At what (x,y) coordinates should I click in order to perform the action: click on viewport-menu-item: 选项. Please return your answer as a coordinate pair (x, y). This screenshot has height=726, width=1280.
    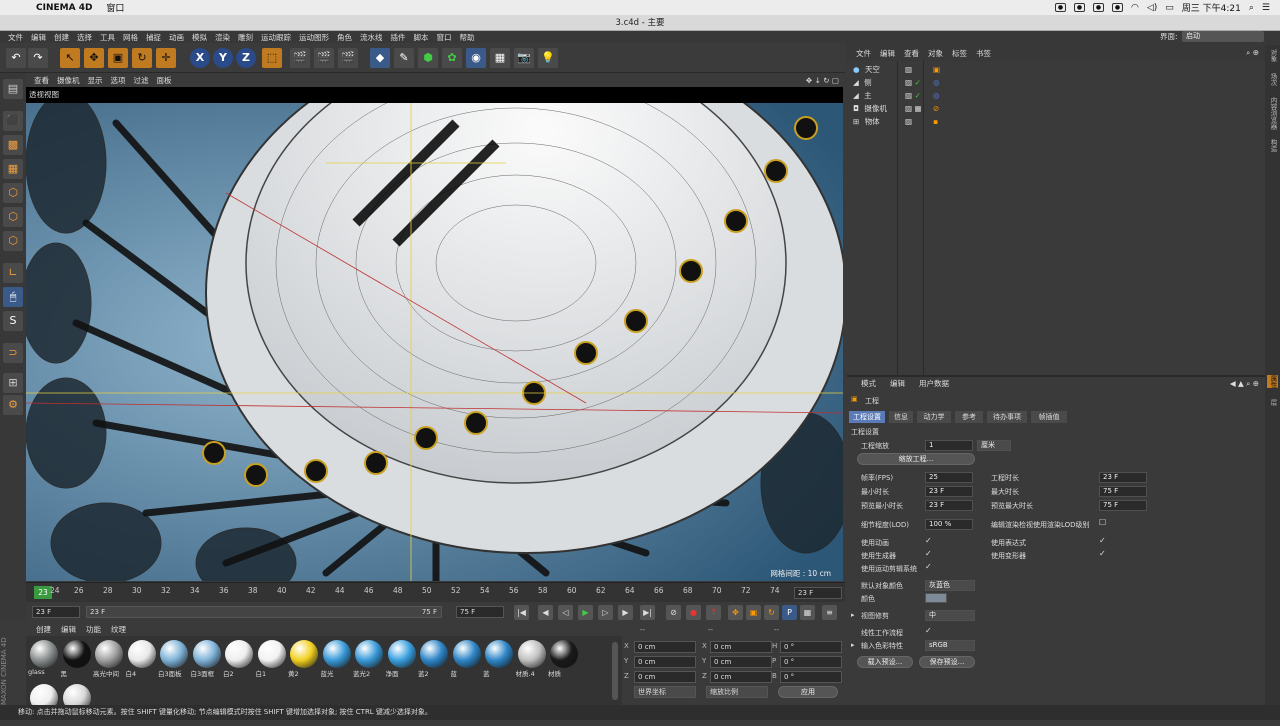
    Looking at the image, I should click on (118, 80).